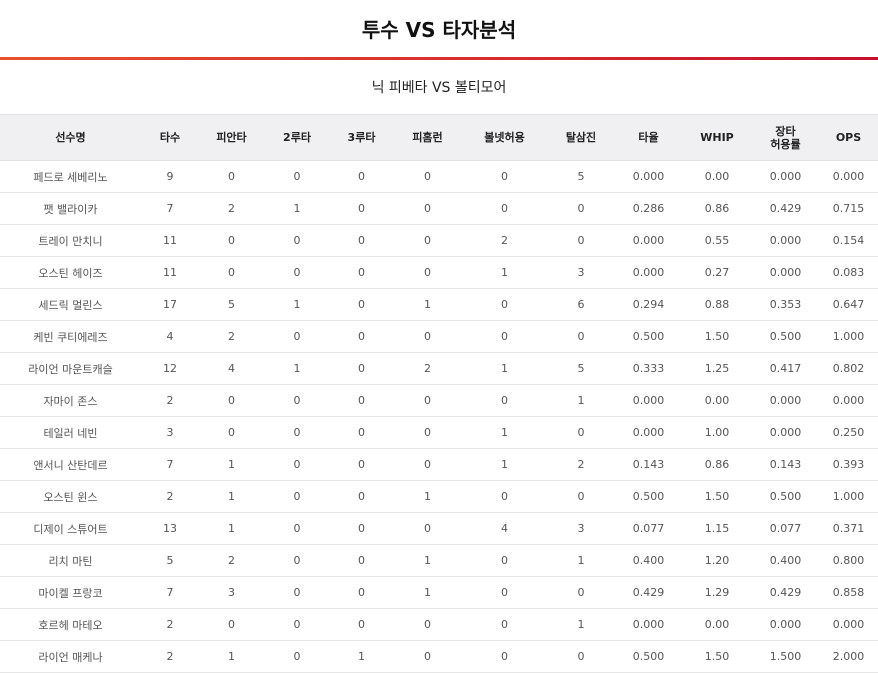  Describe the element at coordinates (717, 528) in the screenshot. I see `stat-cell: 1.15` at that location.